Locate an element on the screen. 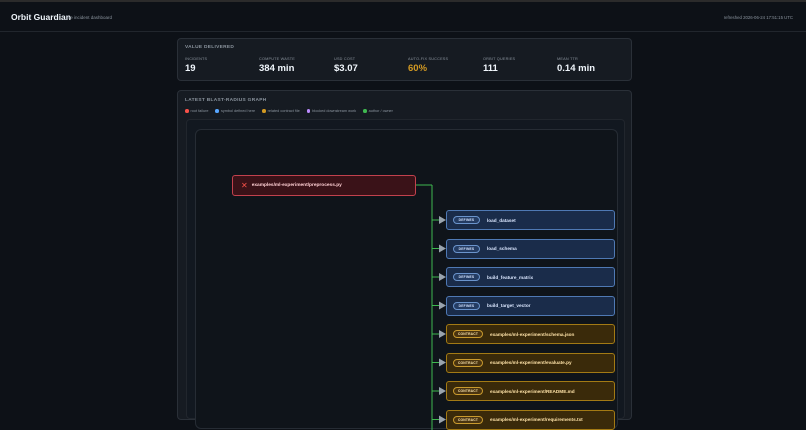  metric-compute-waste: COMPUTE WASTE 384 min is located at coordinates (277, 65).